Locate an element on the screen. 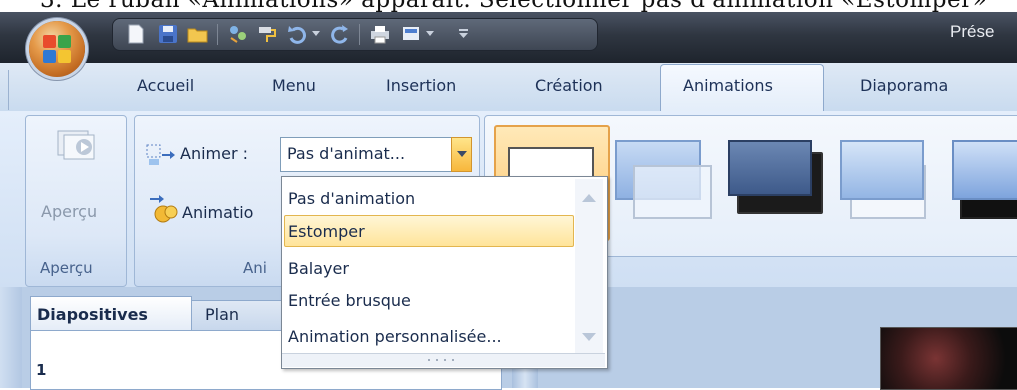 This screenshot has height=390, width=1017. scroll-up-icon is located at coordinates (589, 197).